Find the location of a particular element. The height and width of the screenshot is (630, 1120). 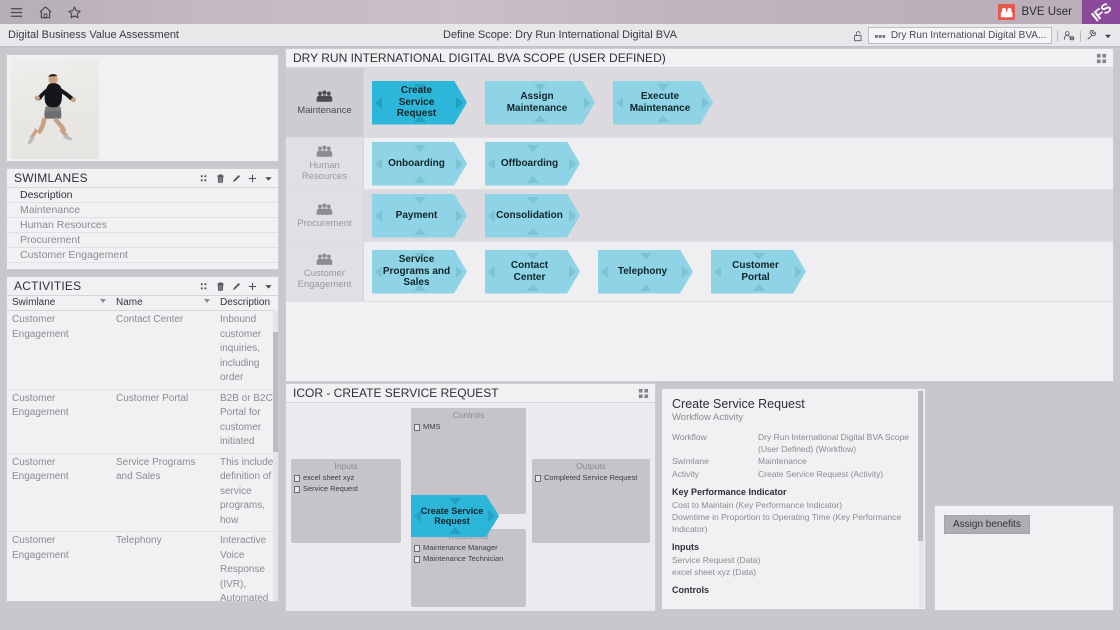

swimlane-label-human-resources: Human Resources is located at coordinates (325, 163).